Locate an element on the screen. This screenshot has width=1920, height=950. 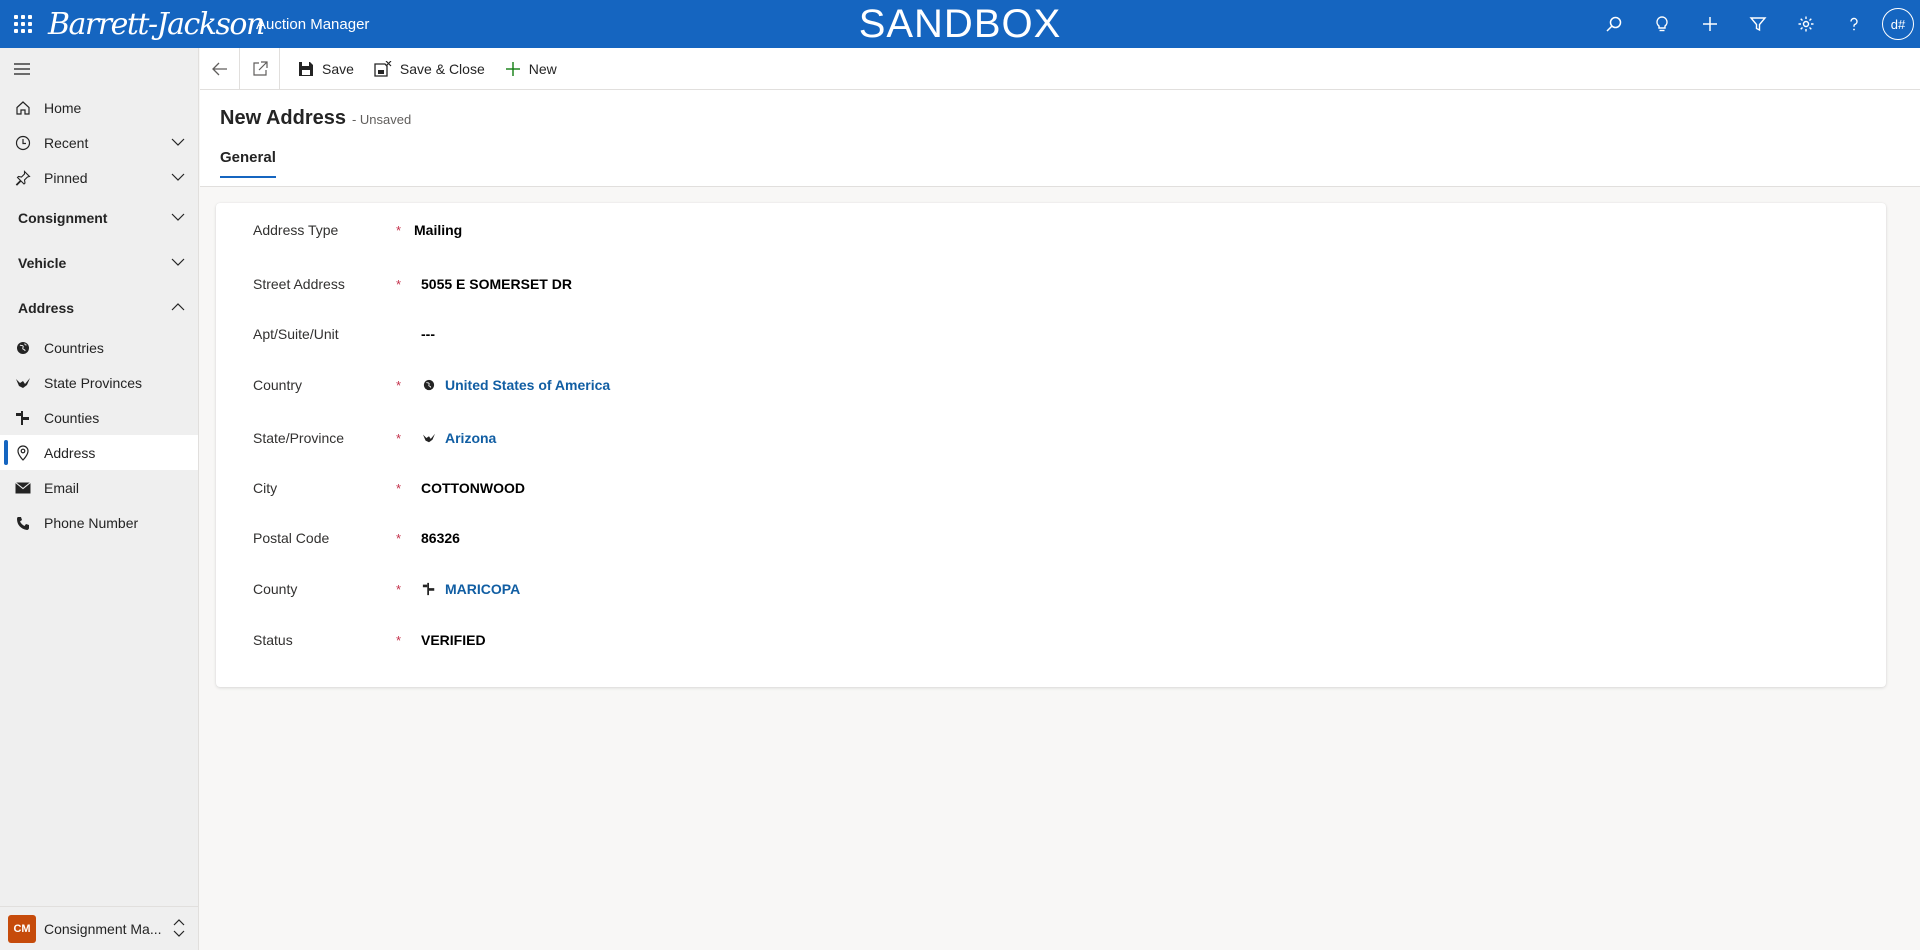
user-avatar-button: d# is located at coordinates (1898, 24).